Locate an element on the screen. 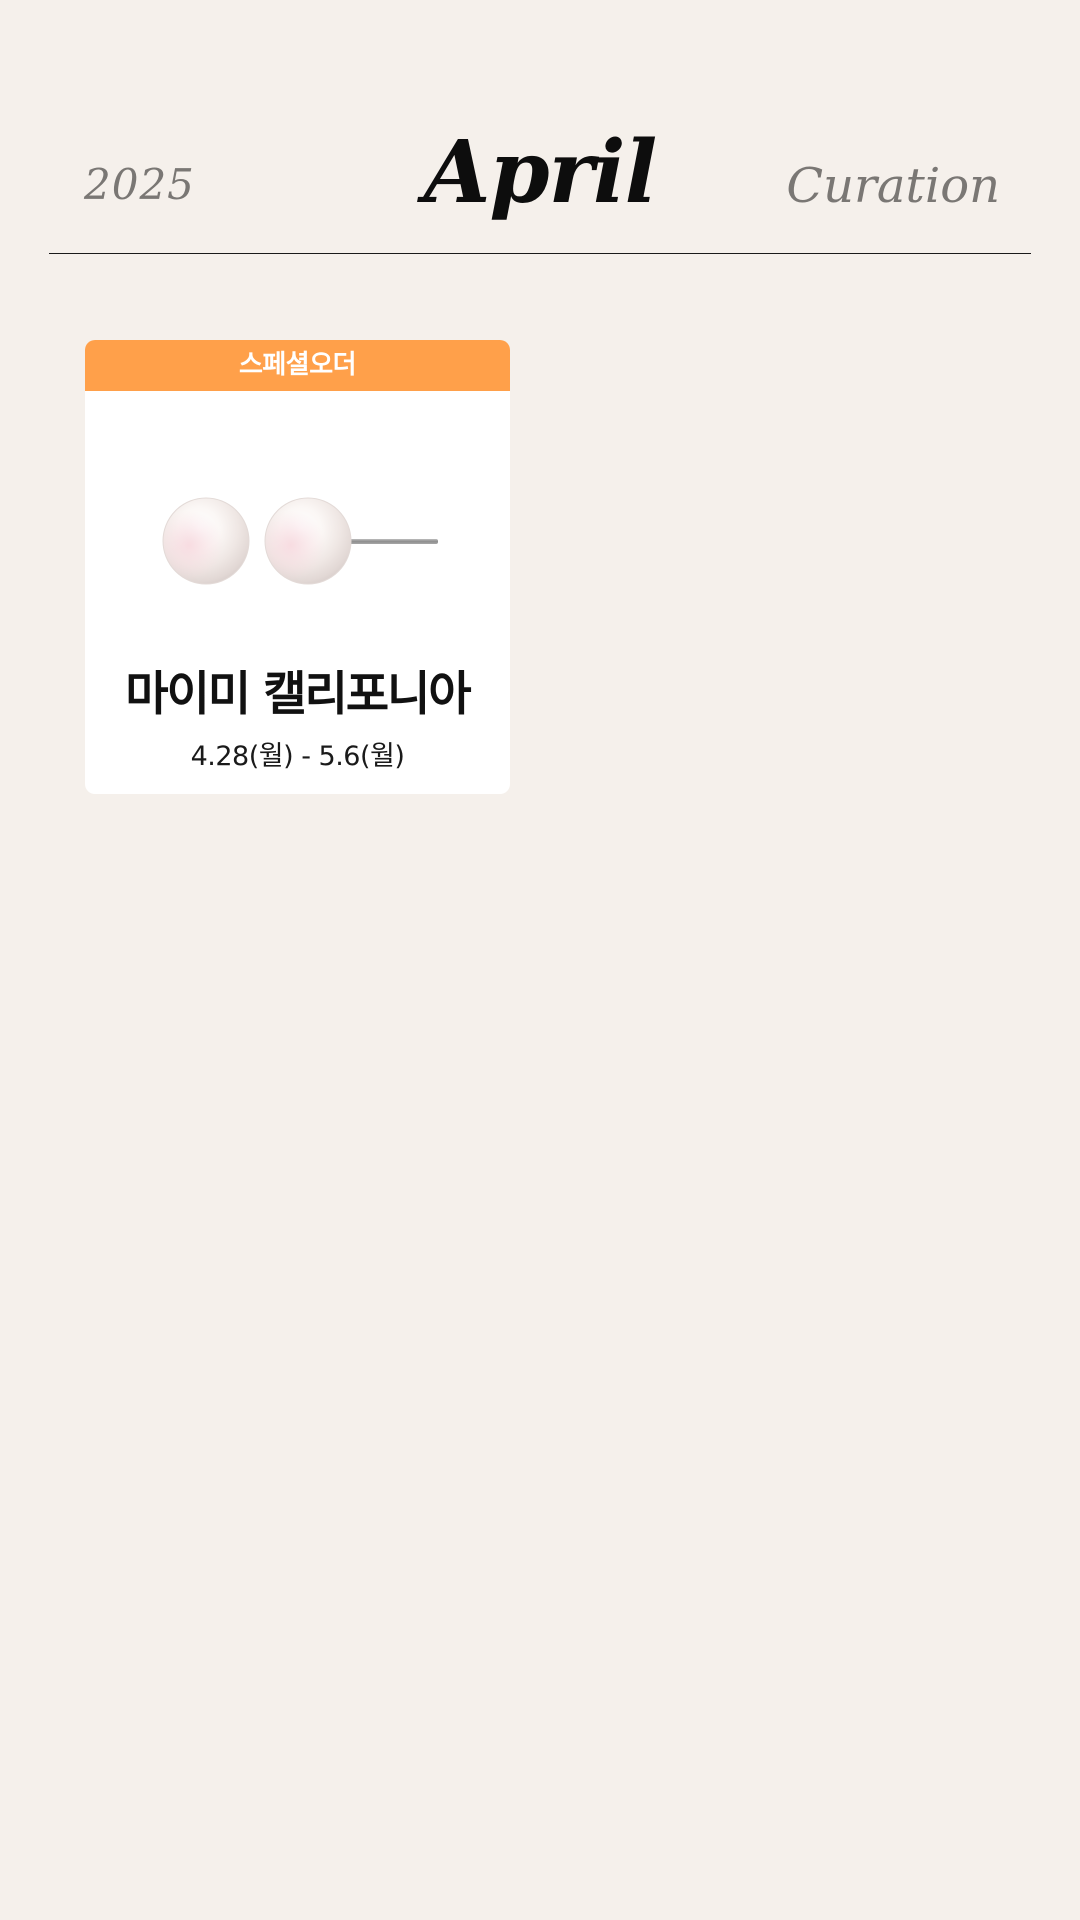 The width and height of the screenshot is (1080, 1920). pearl-earrings-icon is located at coordinates (300, 541).